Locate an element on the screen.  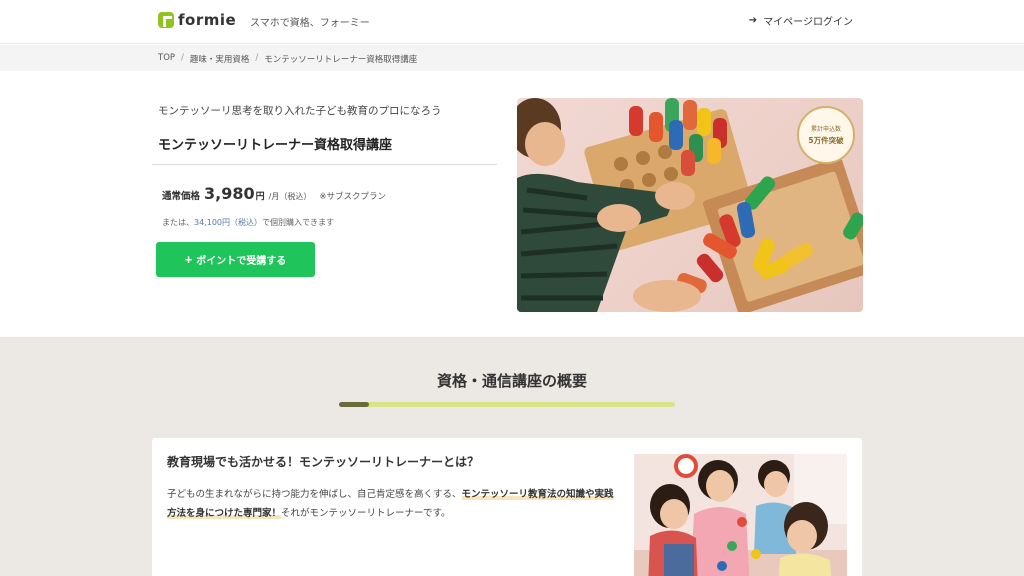
hero-photo-montessori-toys: 累計申込数 5万件突破 is located at coordinates (690, 205).